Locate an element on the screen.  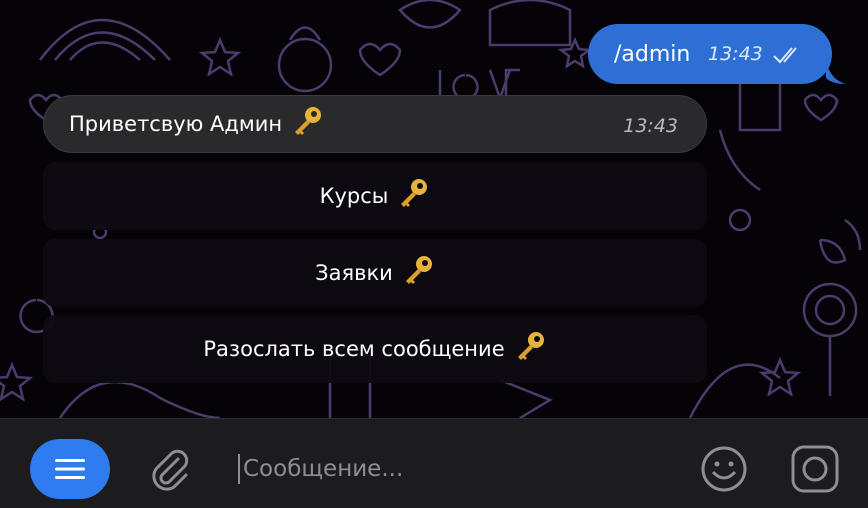
incoming-message-time: 13:43 is located at coordinates (650, 126).